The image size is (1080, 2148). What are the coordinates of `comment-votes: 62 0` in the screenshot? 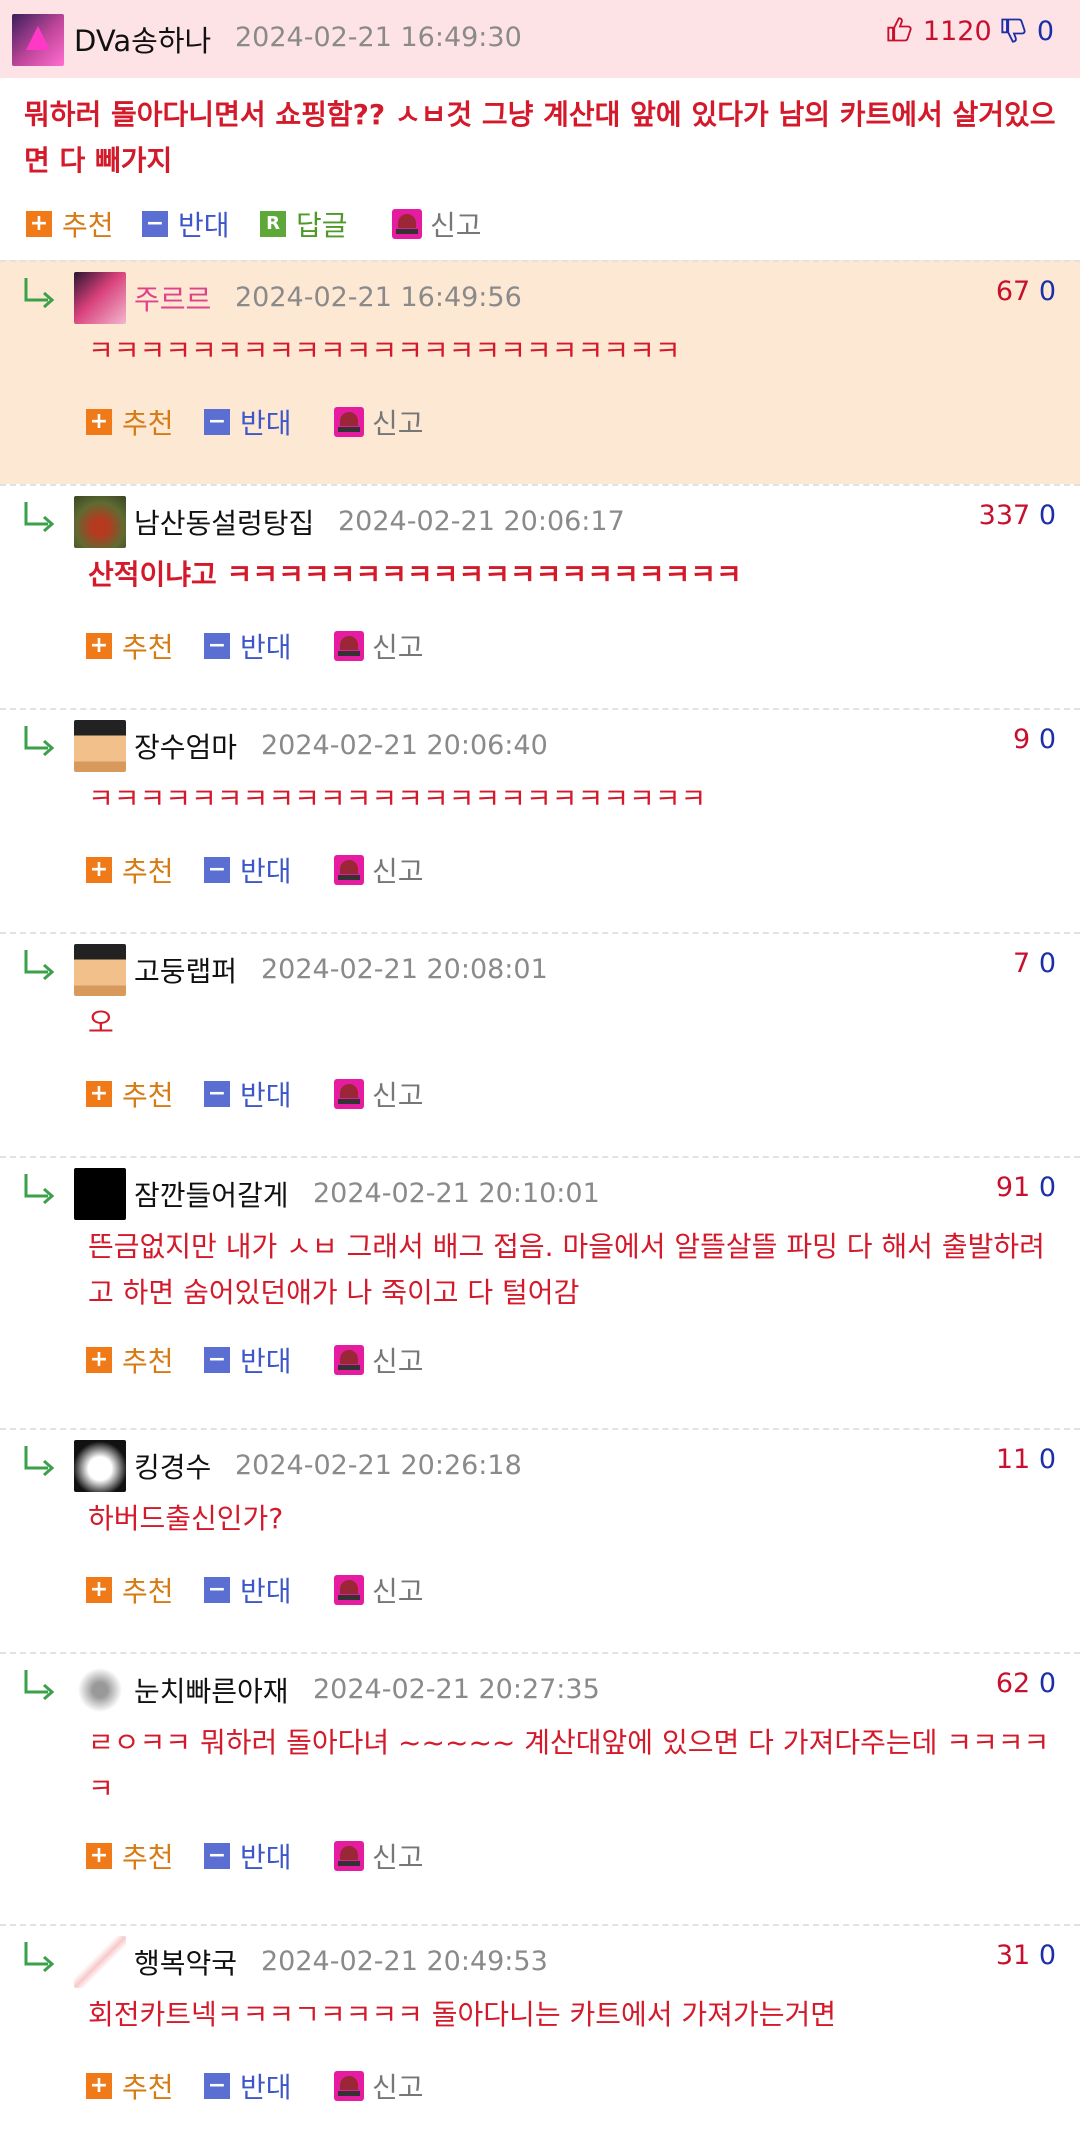 It's located at (1026, 1683).